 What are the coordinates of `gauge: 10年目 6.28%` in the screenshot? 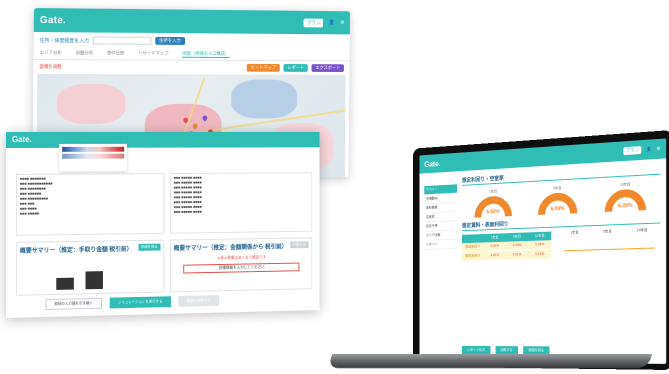 It's located at (625, 195).